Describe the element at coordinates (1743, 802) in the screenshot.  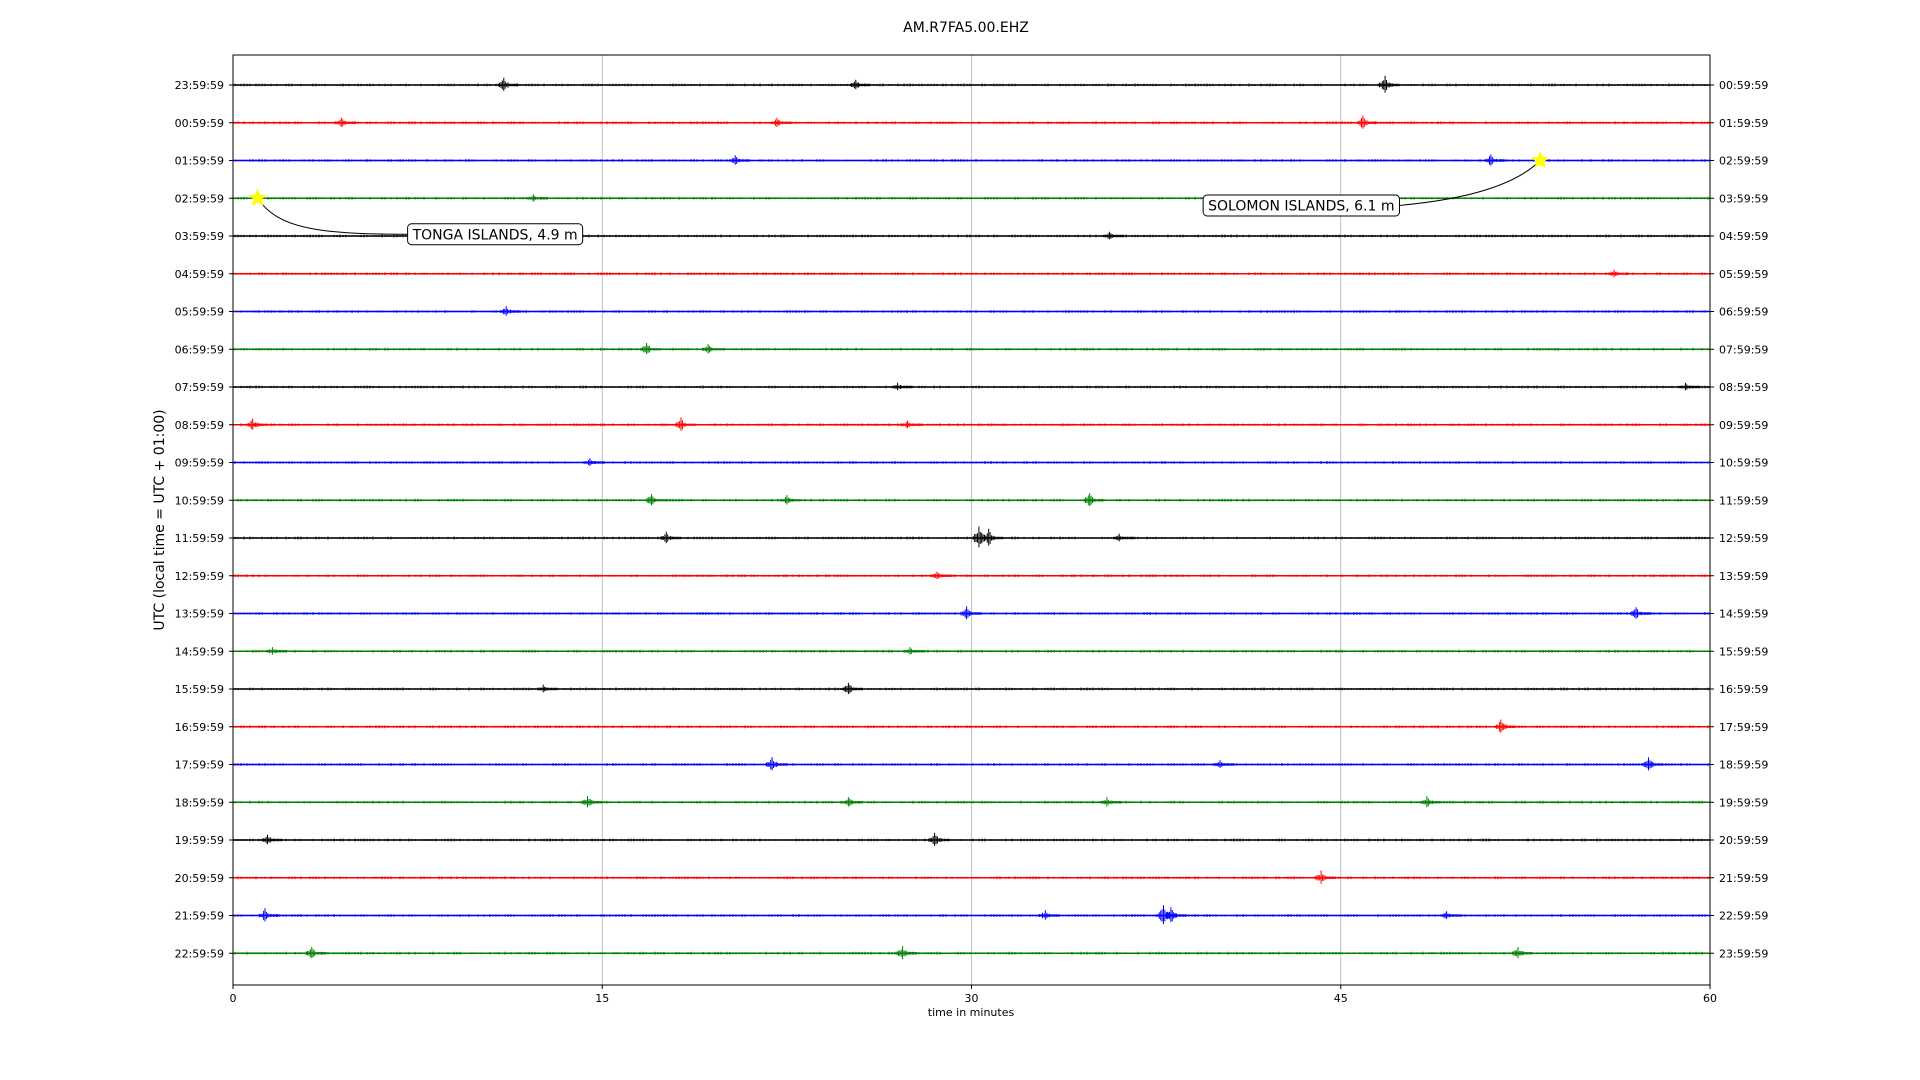
I see `right-time-label: 19:59:59` at that location.